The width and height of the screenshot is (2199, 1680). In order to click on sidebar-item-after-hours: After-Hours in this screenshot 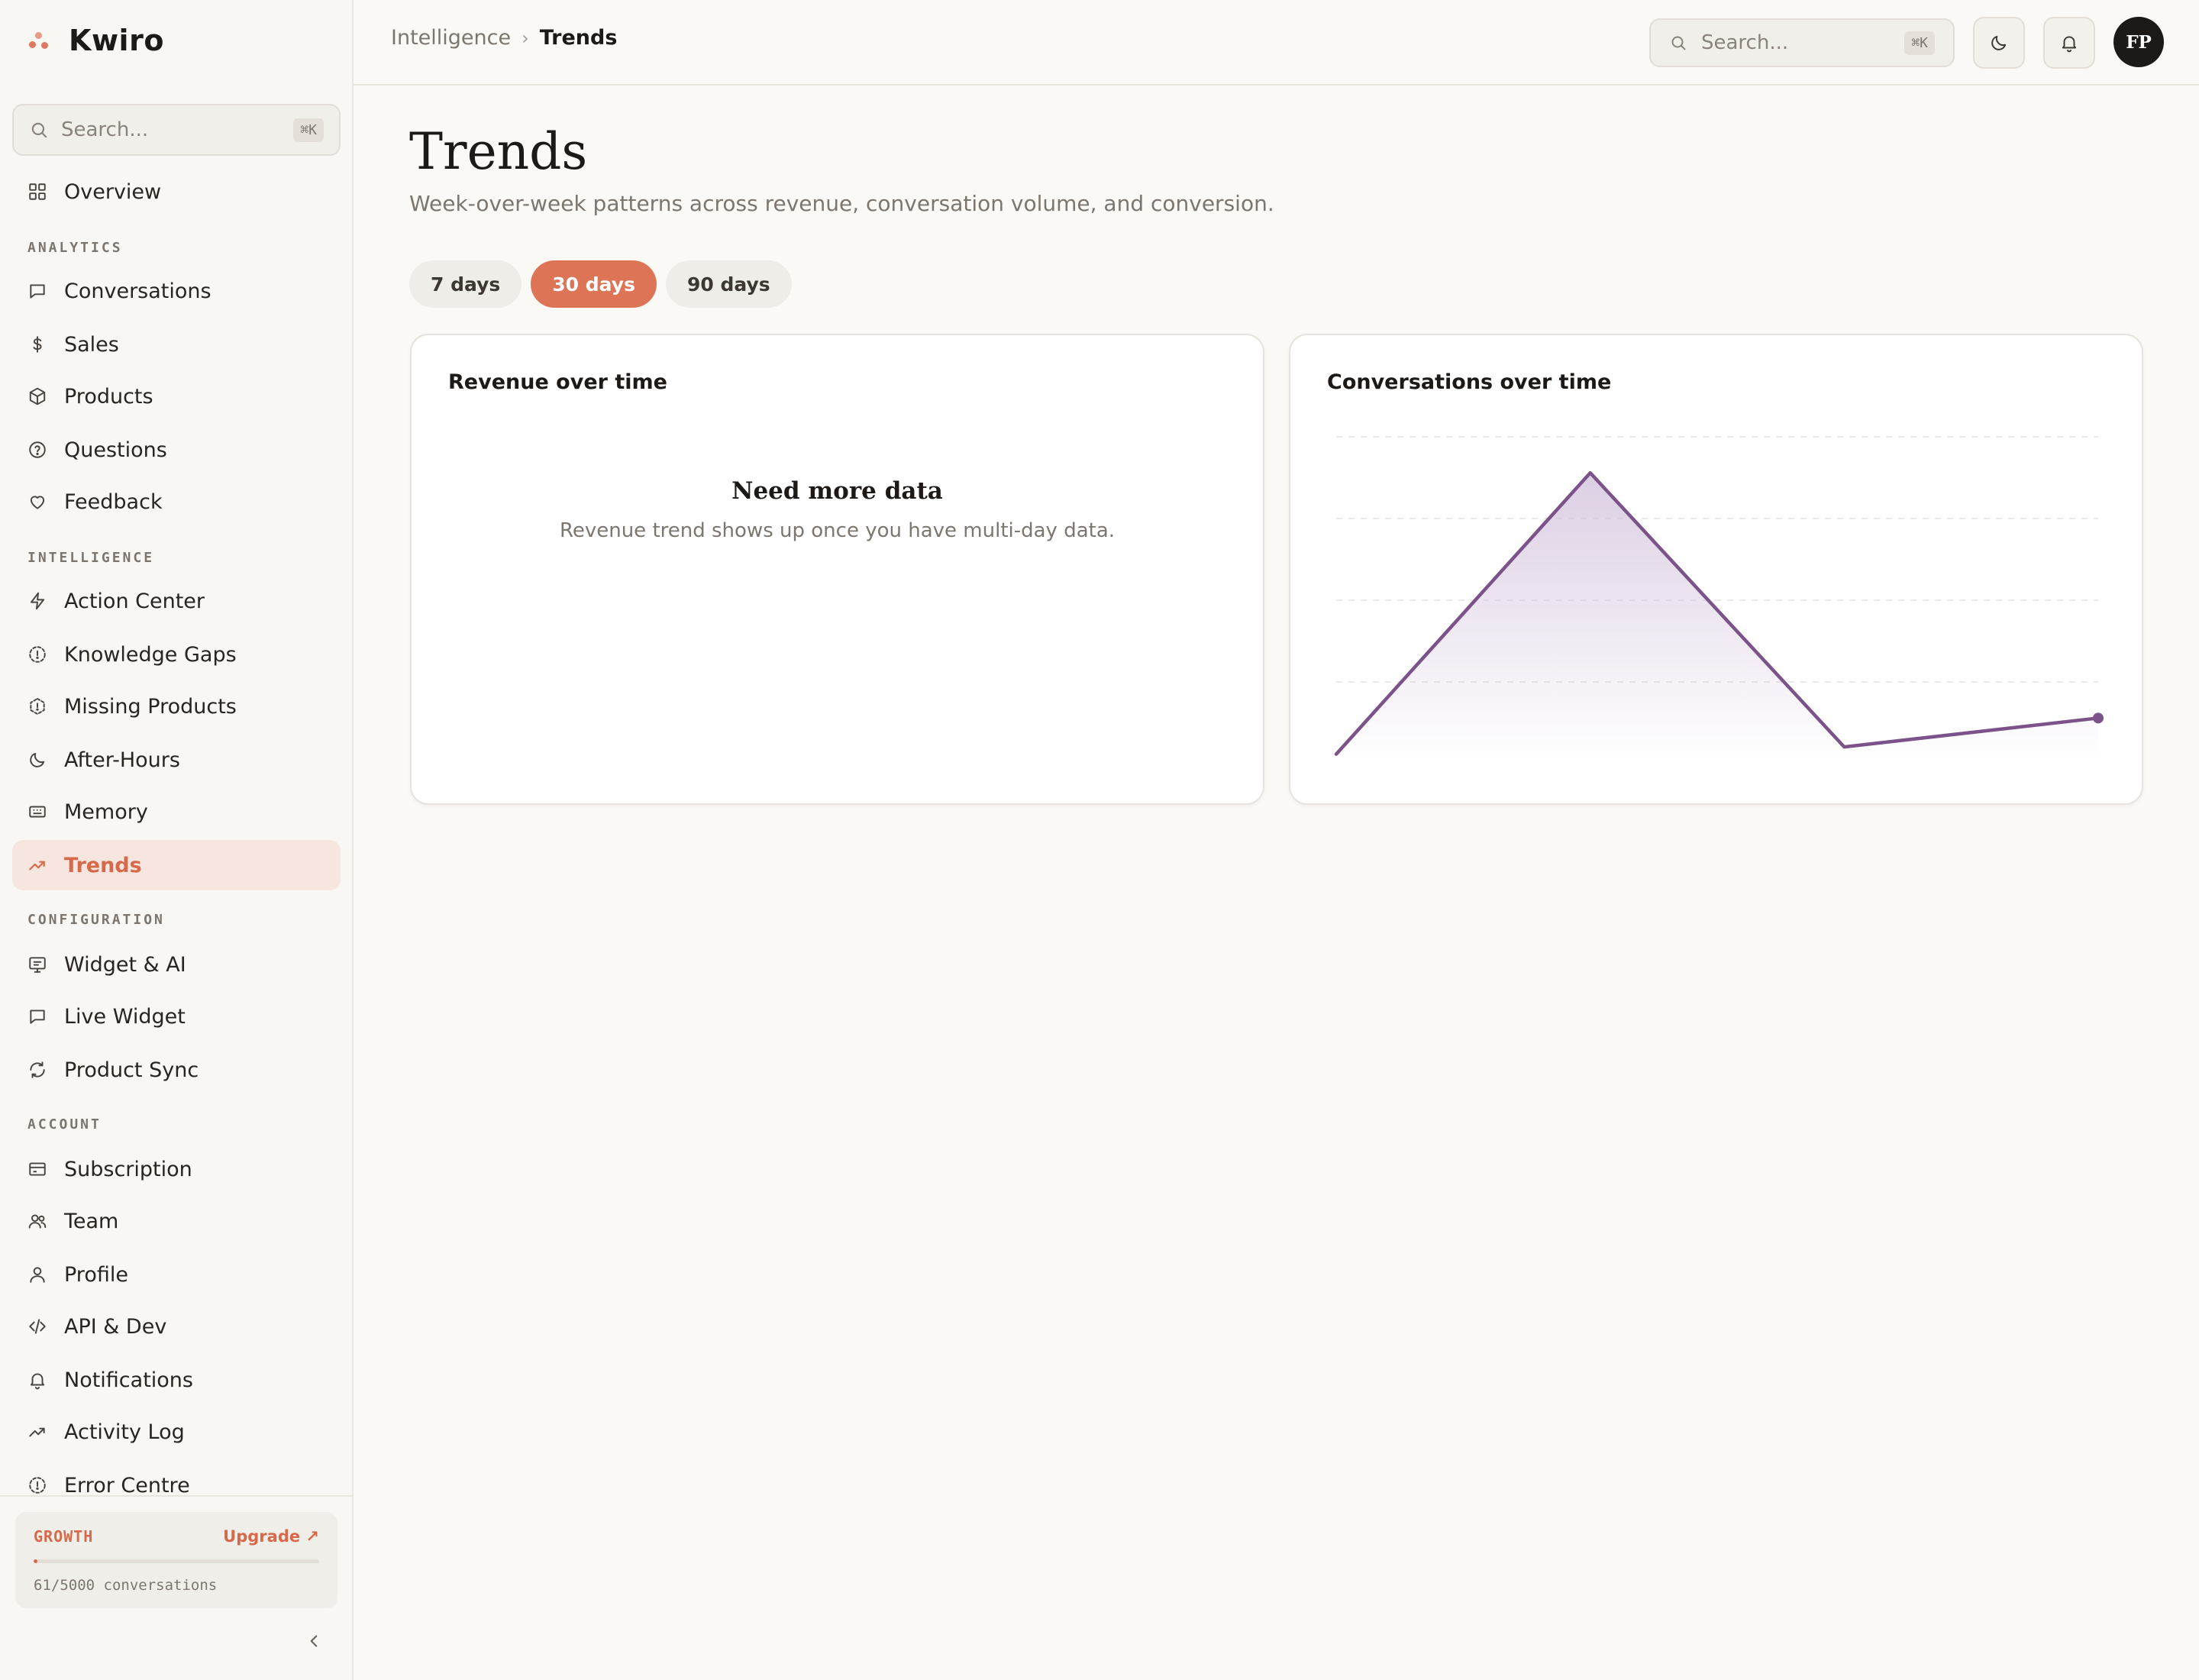, I will do `click(177, 760)`.